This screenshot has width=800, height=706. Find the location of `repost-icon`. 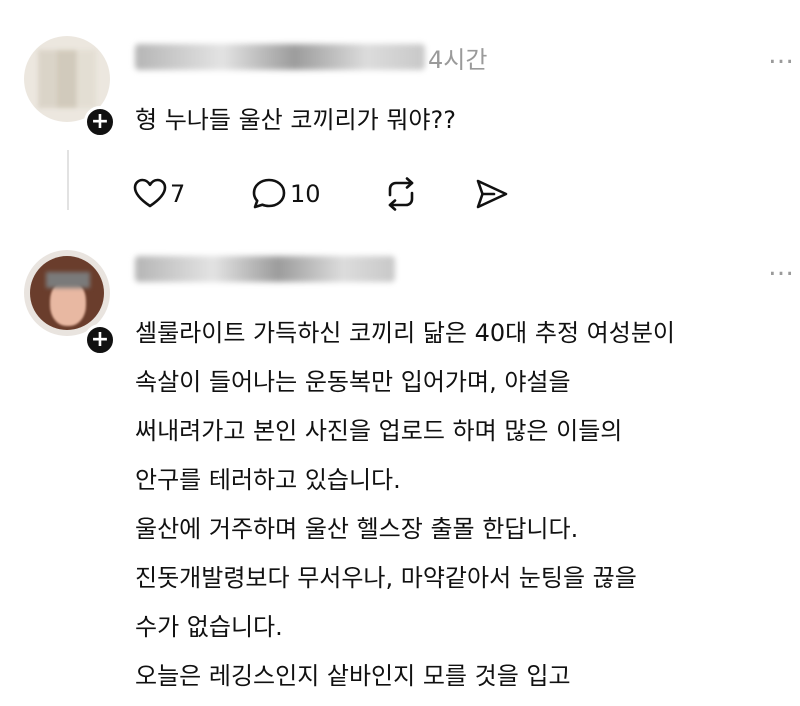

repost-icon is located at coordinates (401, 194).